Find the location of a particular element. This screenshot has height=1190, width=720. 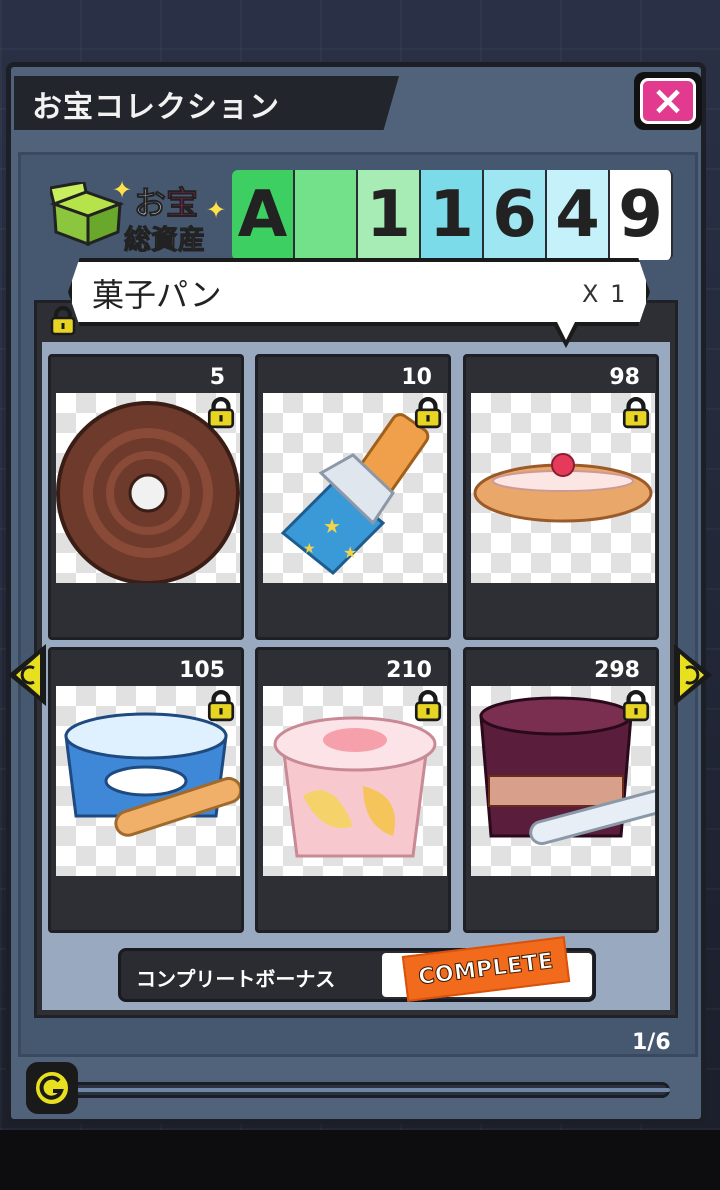

scroll-bar is located at coordinates (370, 1090).